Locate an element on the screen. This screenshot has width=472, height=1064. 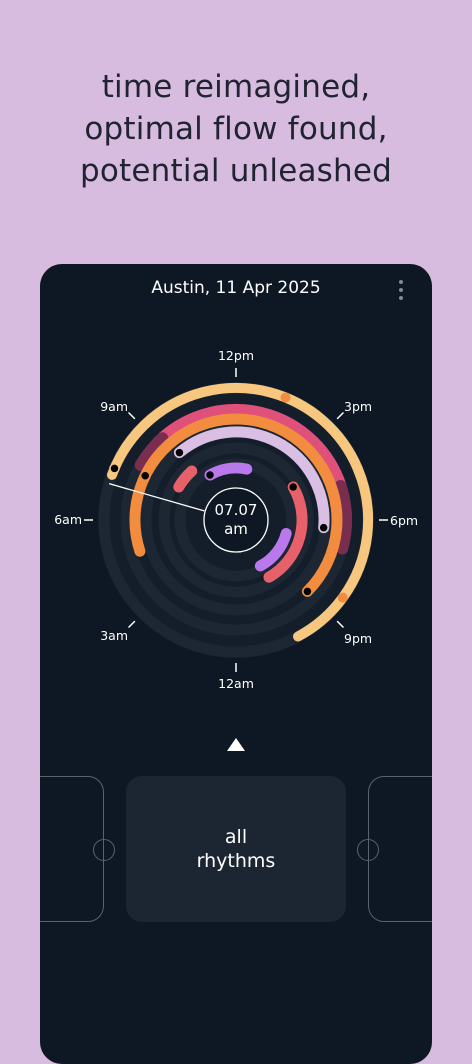
hour-label-12am: 12am is located at coordinates (236, 683).